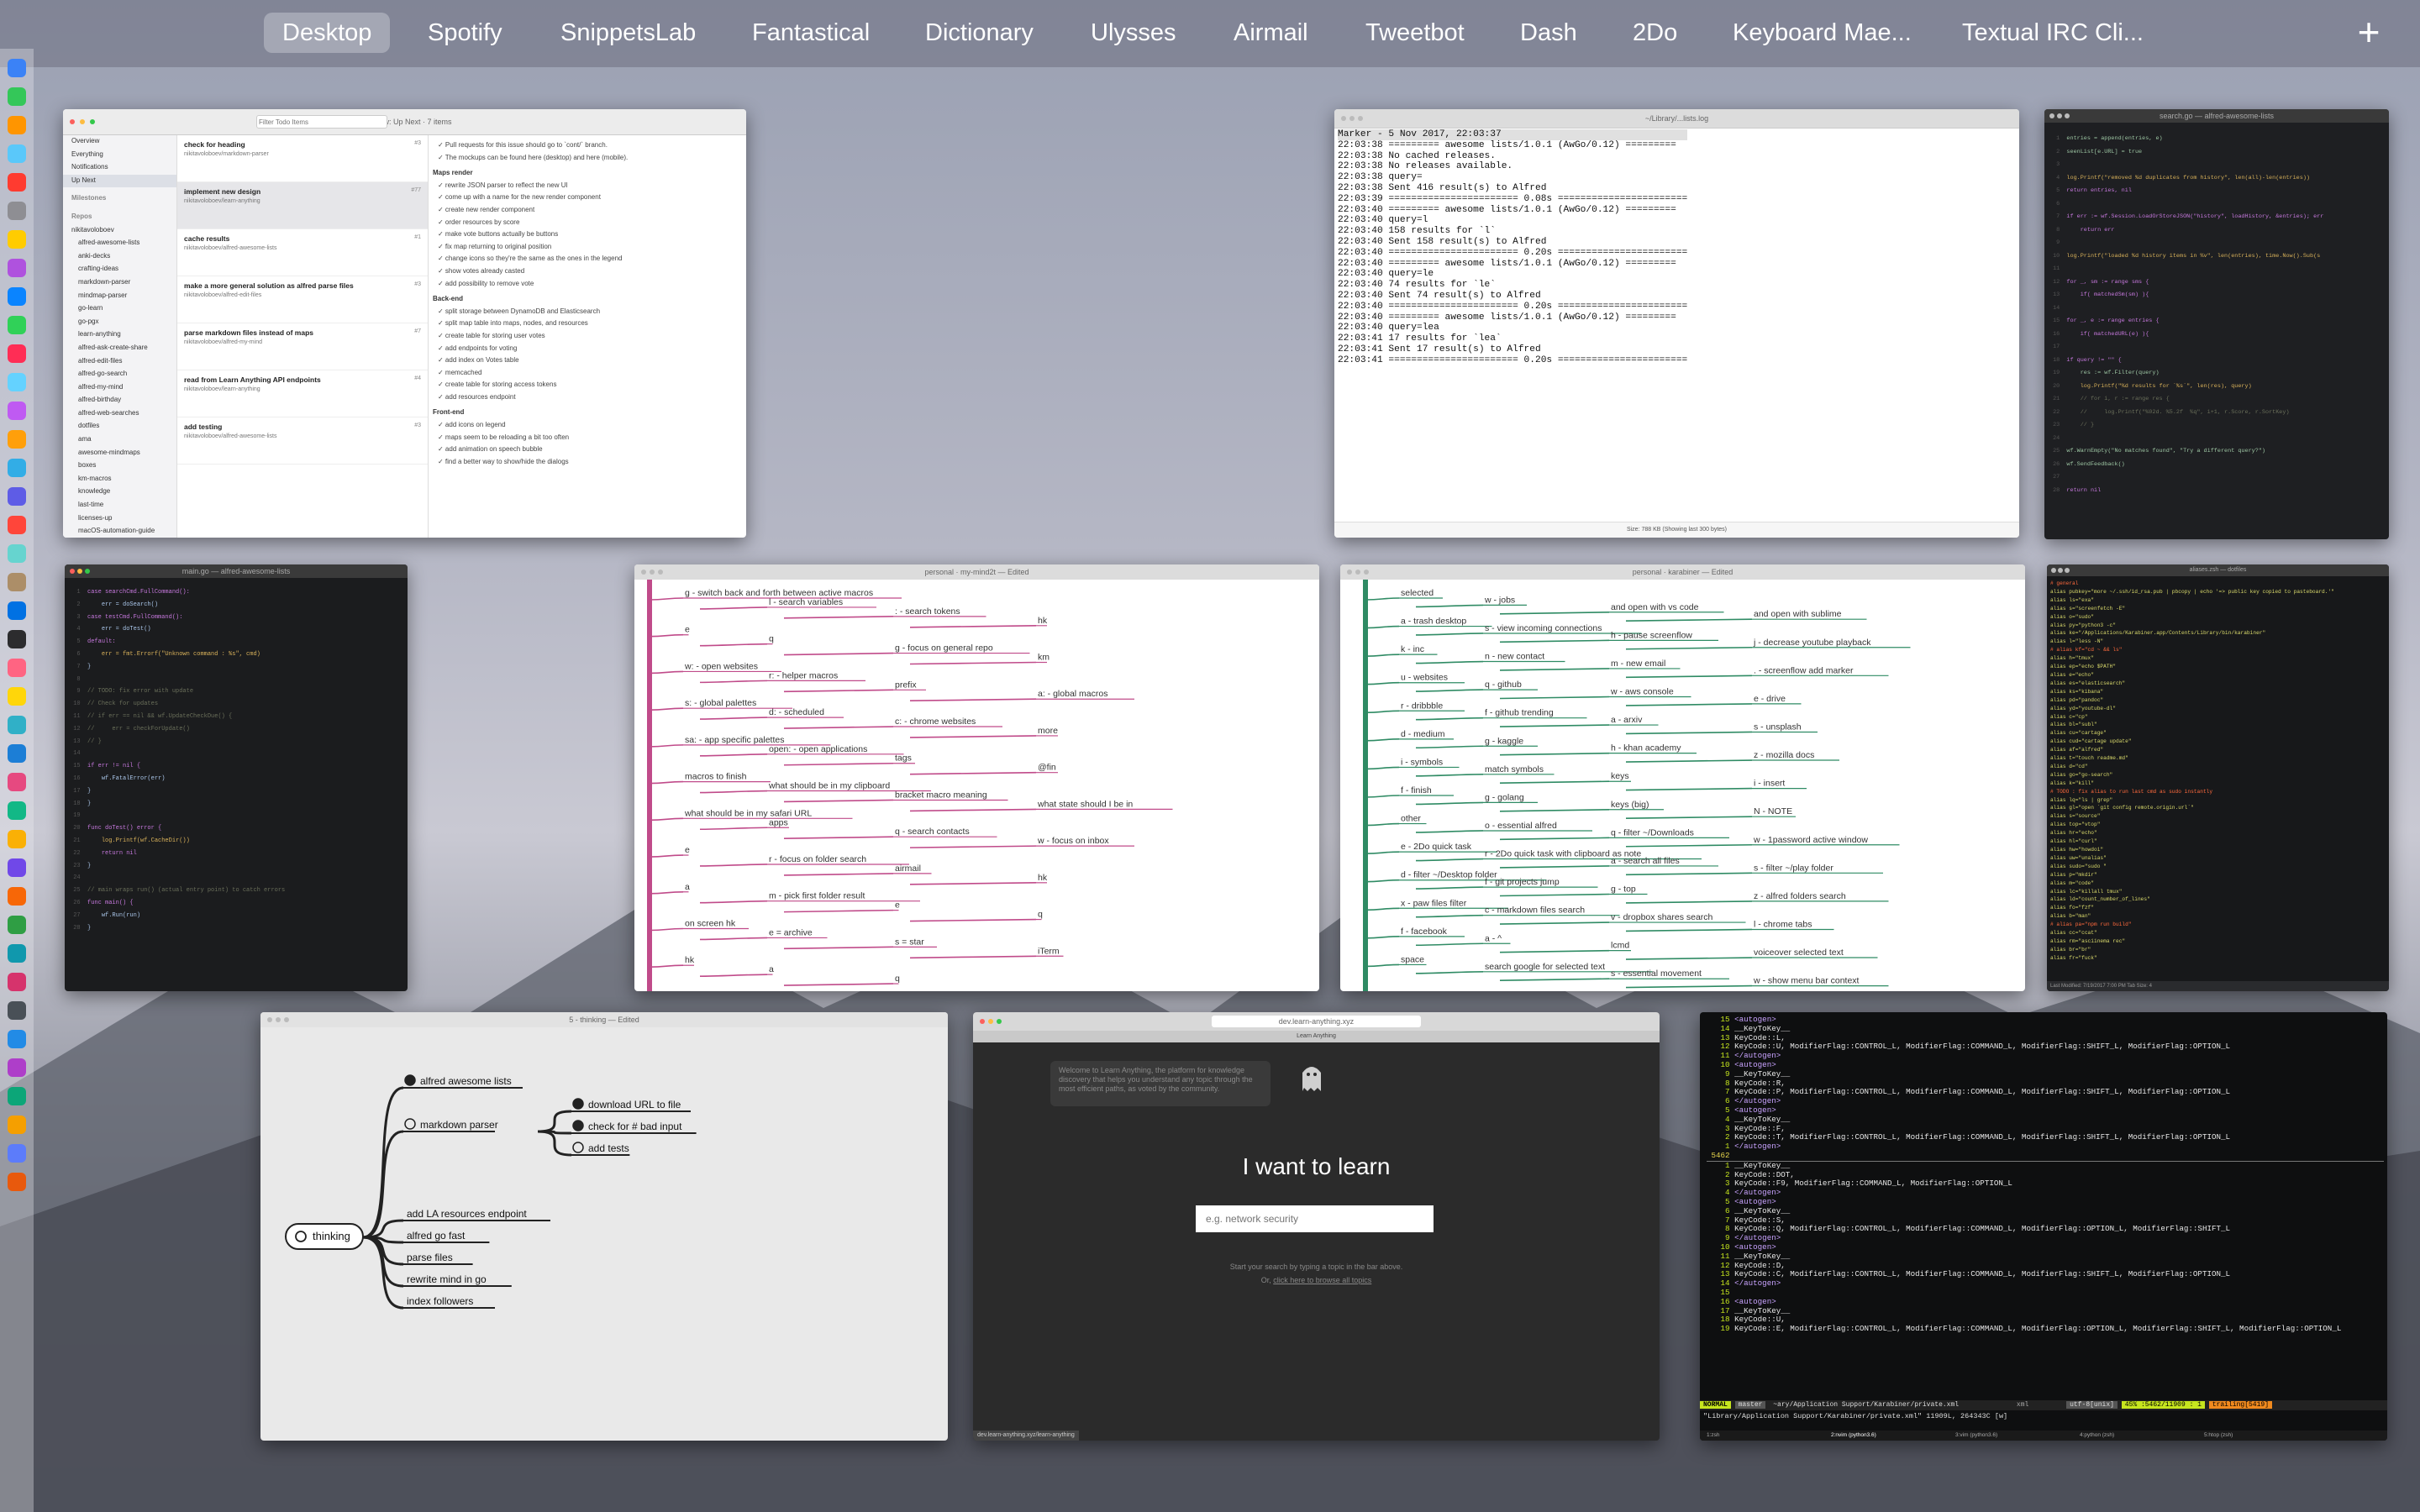  Describe the element at coordinates (1543, 628) in the screenshot. I see `mindmap-node: s - view incoming connections` at that location.